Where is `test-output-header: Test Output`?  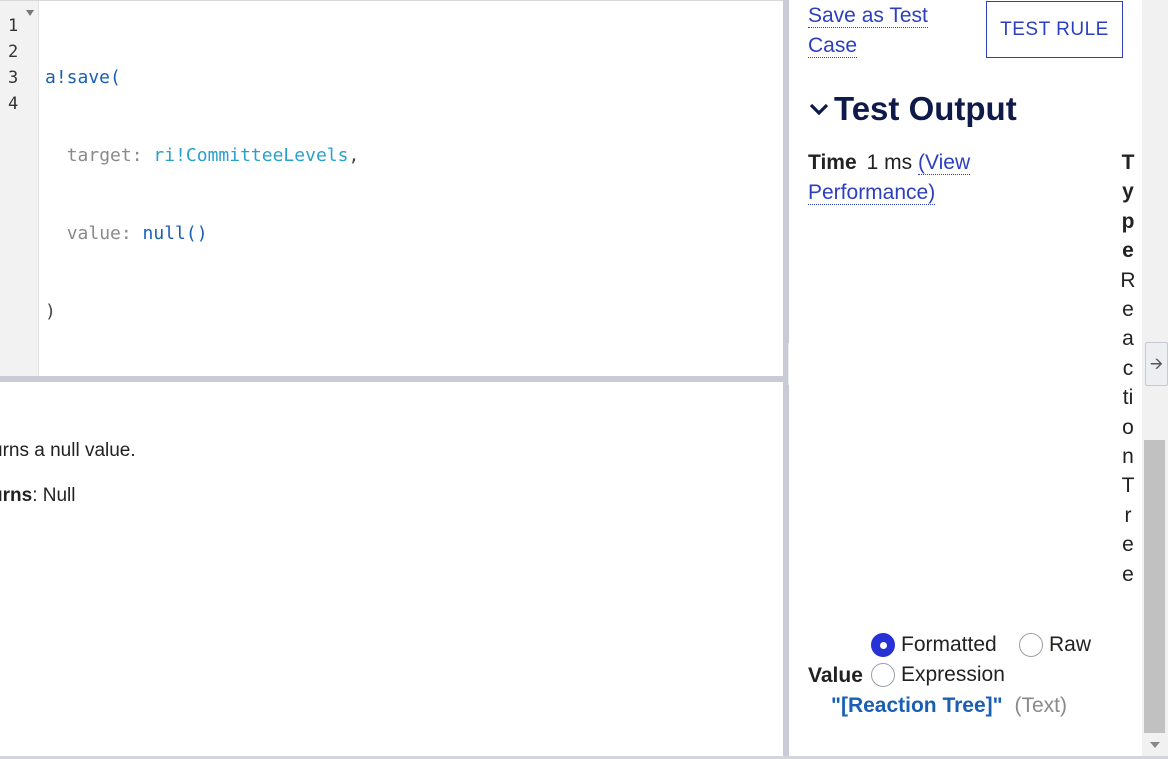 test-output-header: Test Output is located at coordinates (912, 109).